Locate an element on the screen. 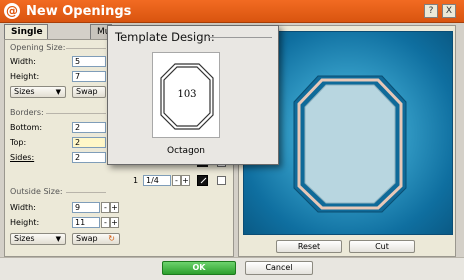  opening-width-label: Width: is located at coordinates (23, 61).